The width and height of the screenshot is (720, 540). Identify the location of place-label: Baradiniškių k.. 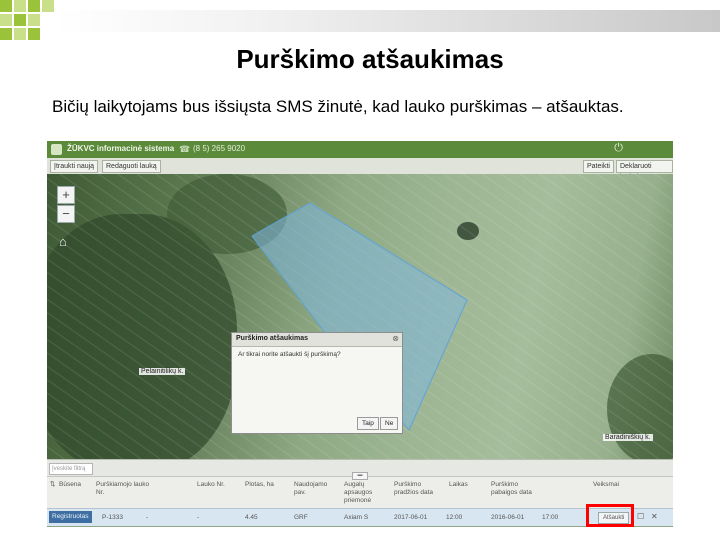
(628, 437).